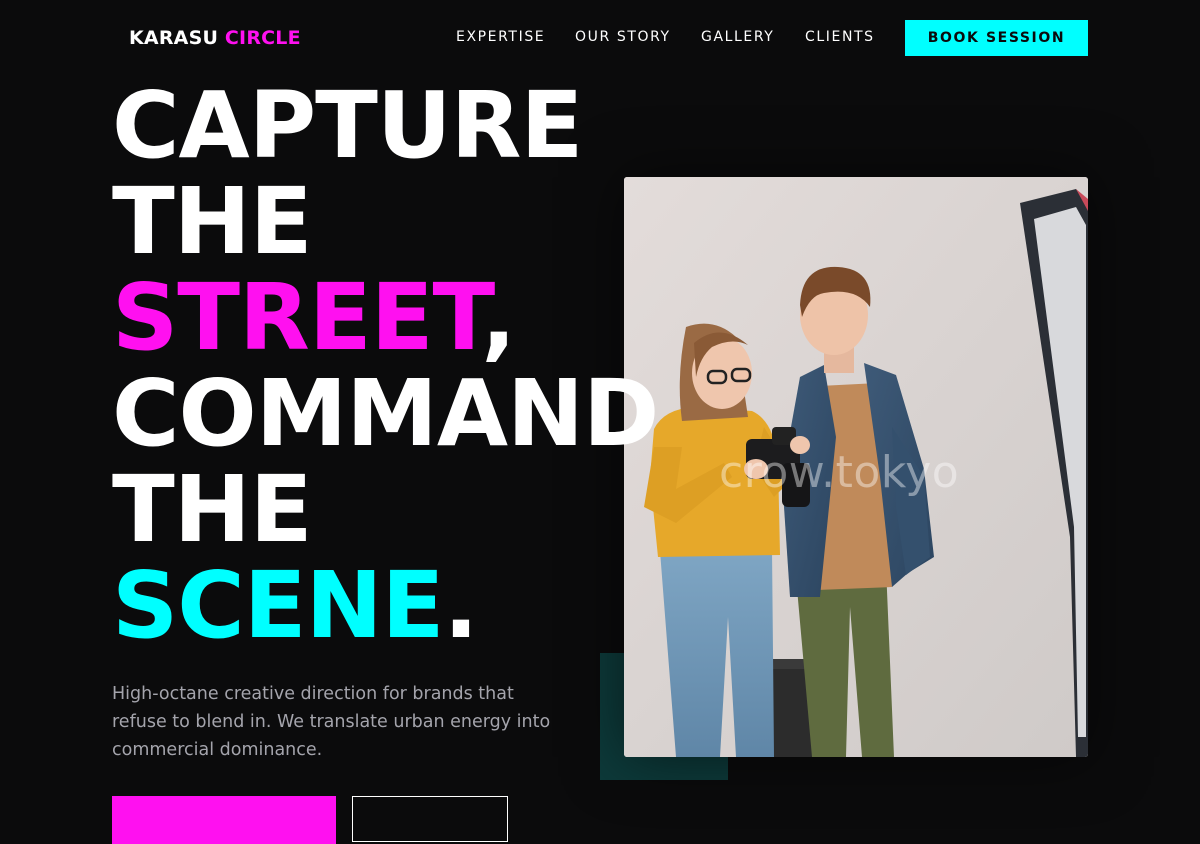 The width and height of the screenshot is (1200, 844). I want to click on nav-link-our-story: OUR STORY, so click(623, 37).